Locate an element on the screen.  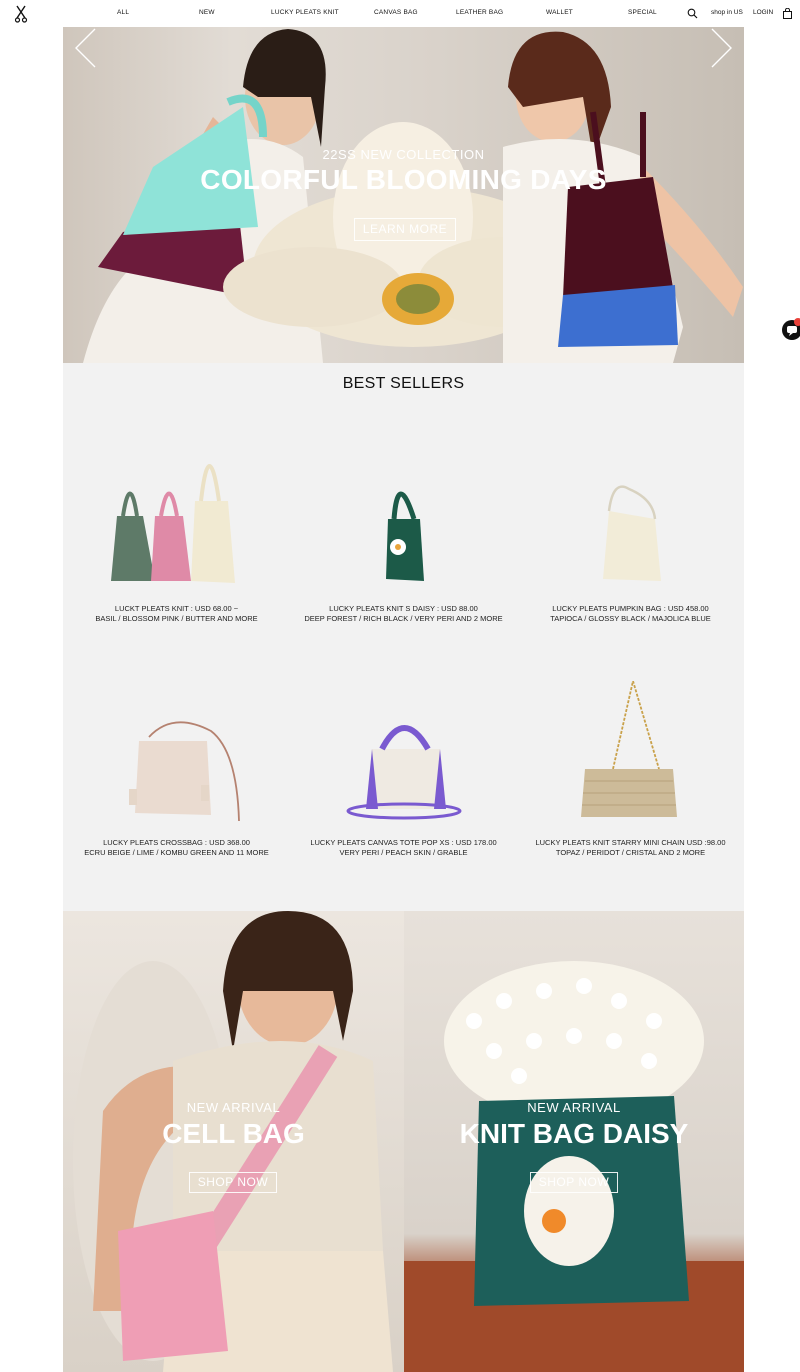
nav-wallet: WALLET is located at coordinates (559, 12).